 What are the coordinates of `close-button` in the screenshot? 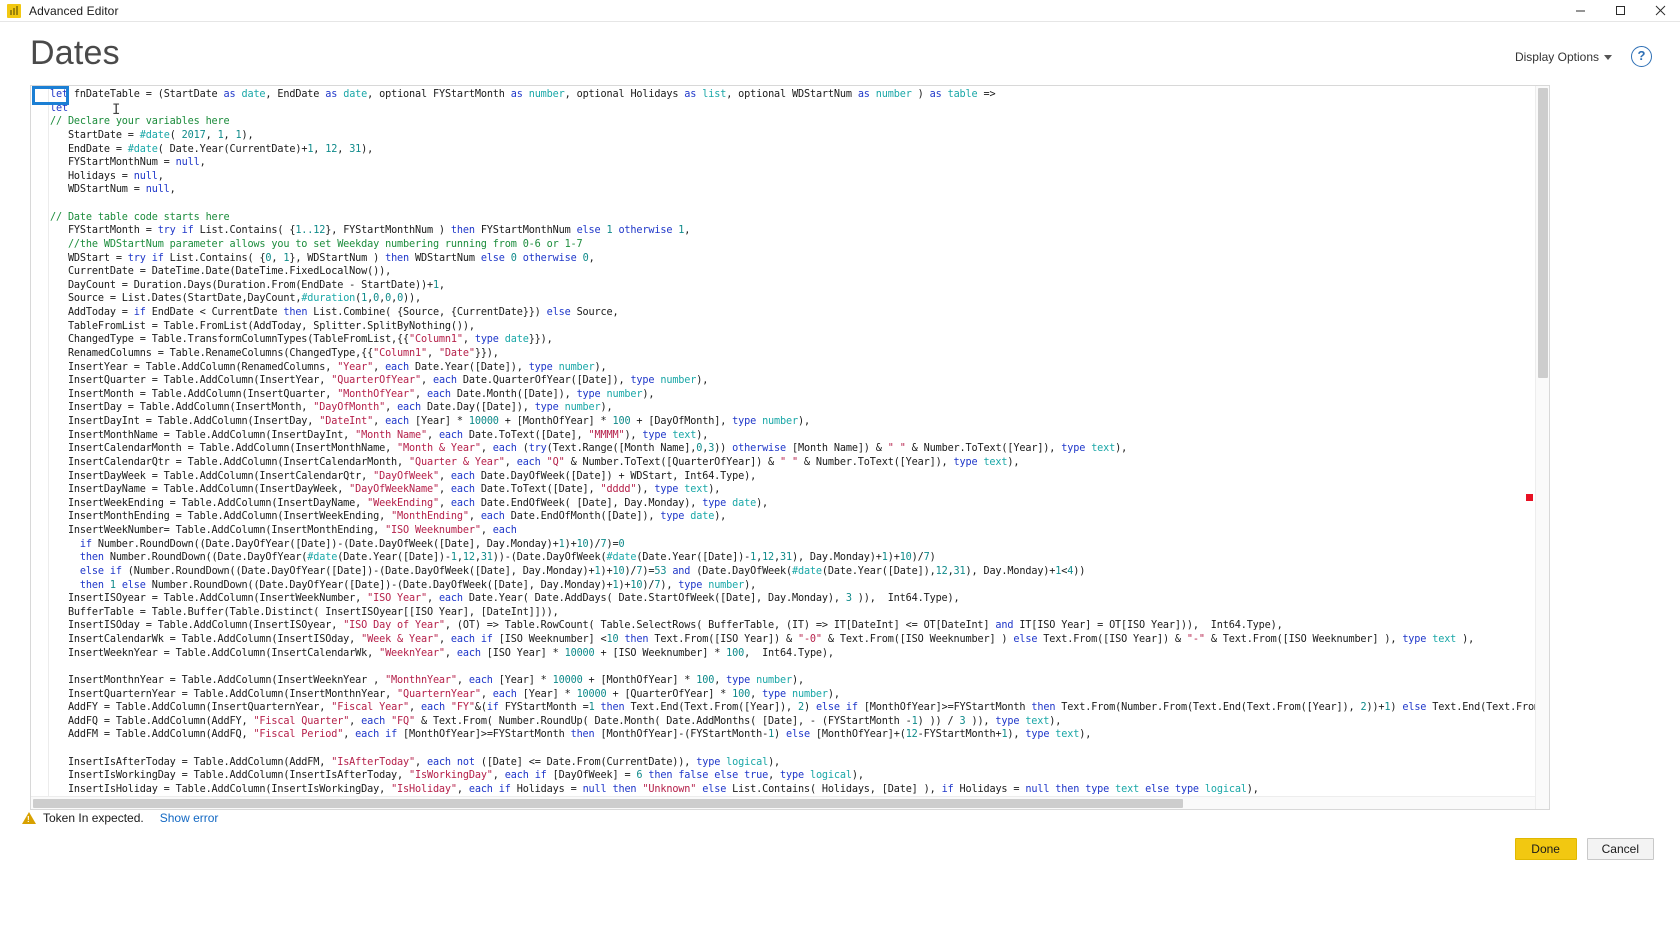 It's located at (1660, 11).